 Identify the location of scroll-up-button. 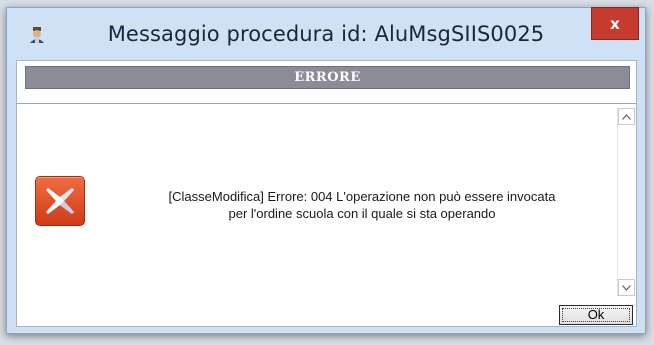
(626, 116).